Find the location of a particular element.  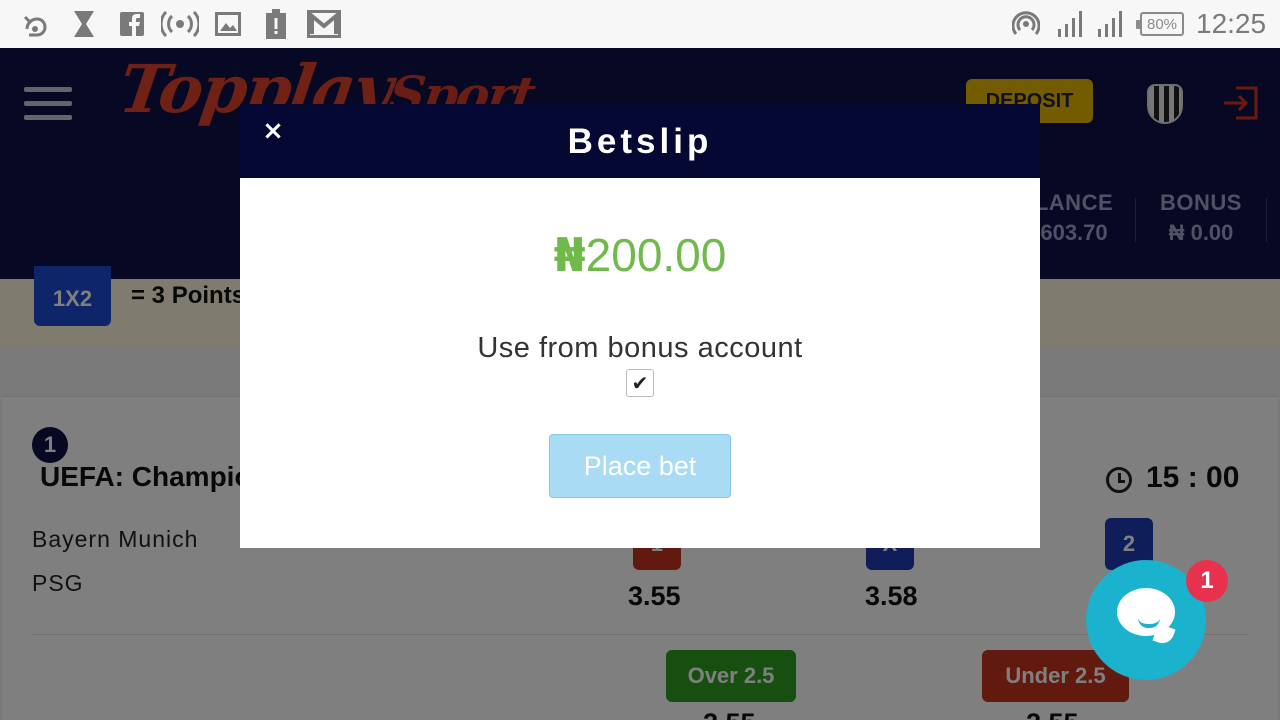

uc-browser-icon is located at coordinates (36, 24).